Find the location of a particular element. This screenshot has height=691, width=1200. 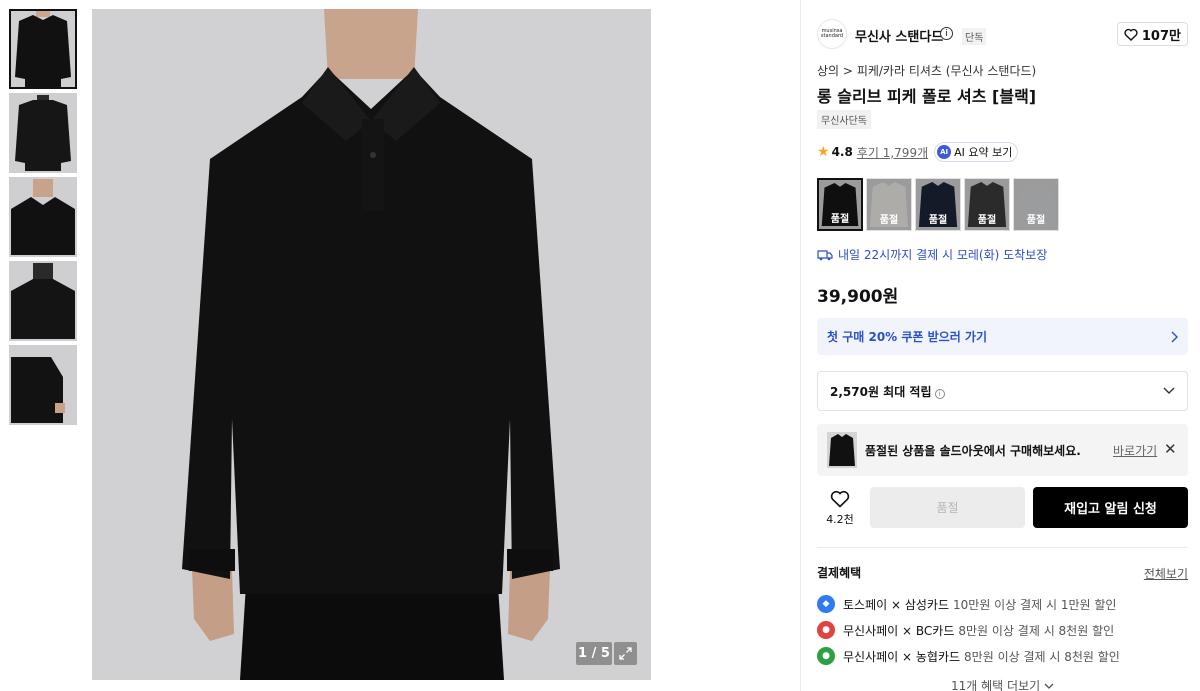

delivery-text: 내일 22시까지 결제 시 모레(화) 도착보장 is located at coordinates (943, 255).